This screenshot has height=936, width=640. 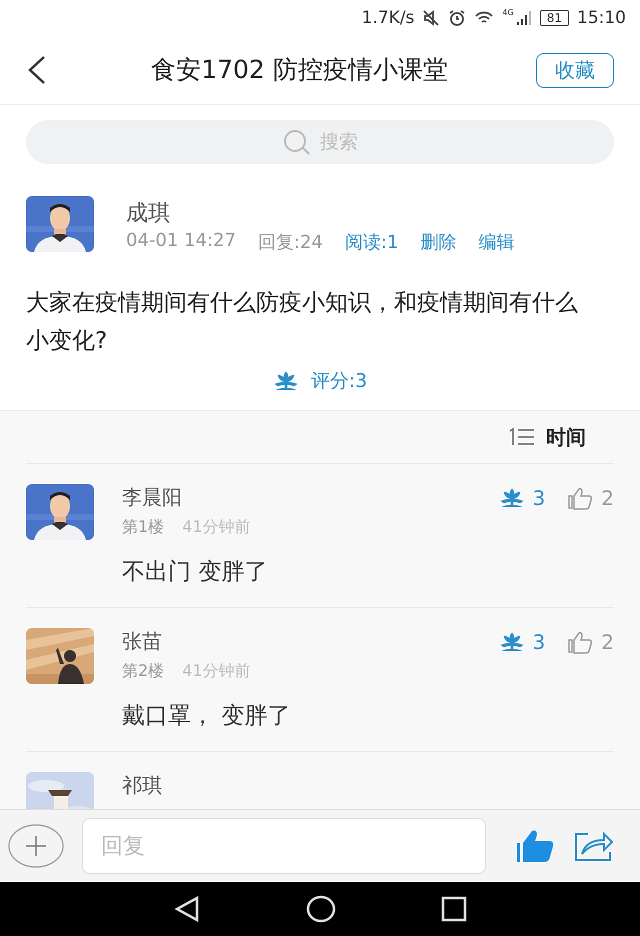 What do you see at coordinates (36, 846) in the screenshot?
I see `add-icon` at bounding box center [36, 846].